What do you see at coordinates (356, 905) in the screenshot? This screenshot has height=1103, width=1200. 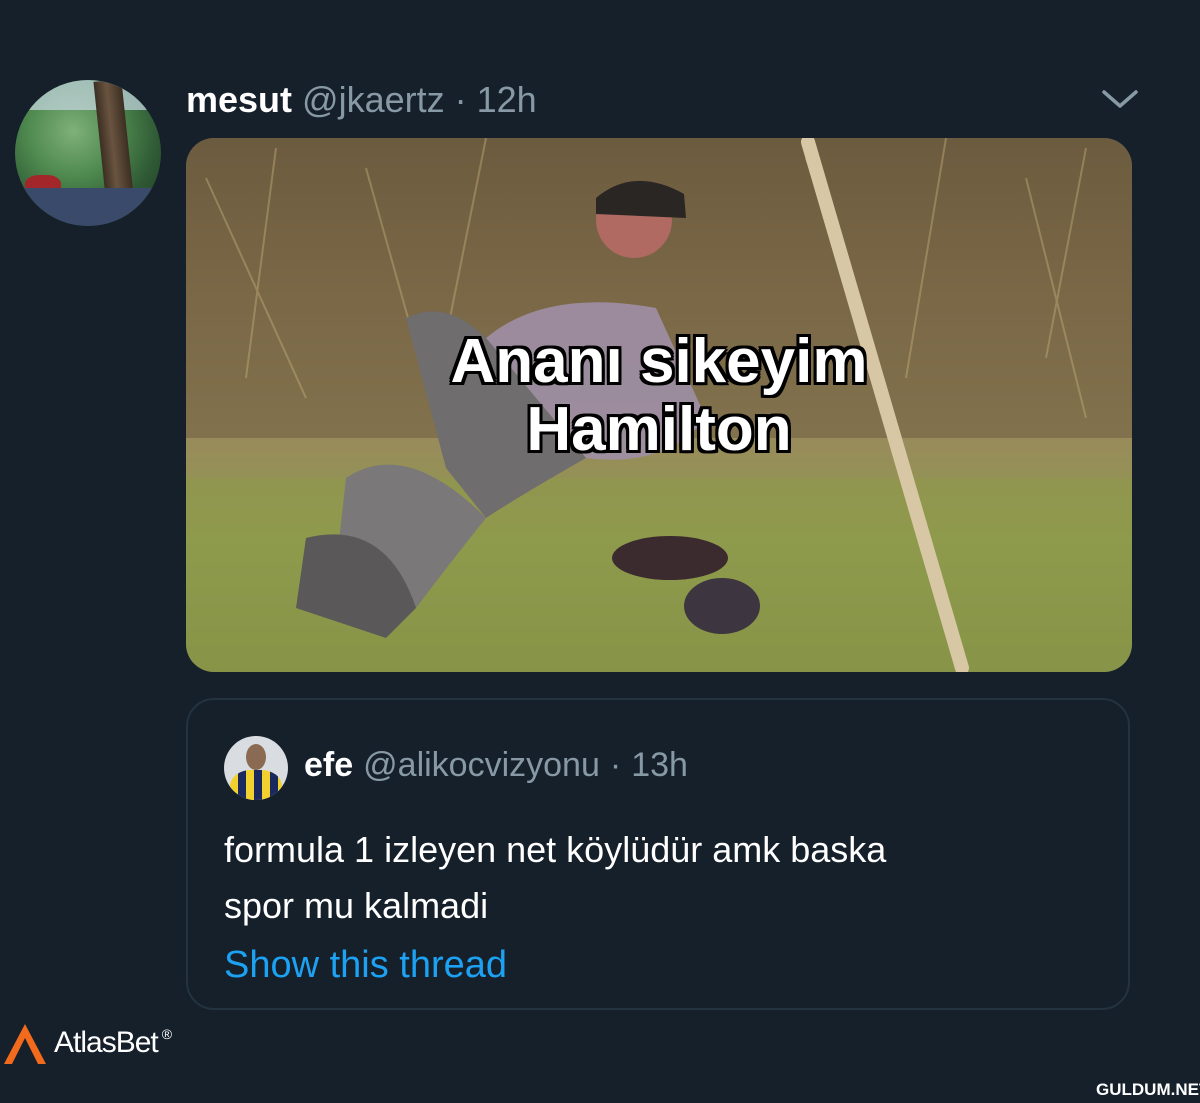 I see `quoted-text-line-2: spor mu kalmadi` at bounding box center [356, 905].